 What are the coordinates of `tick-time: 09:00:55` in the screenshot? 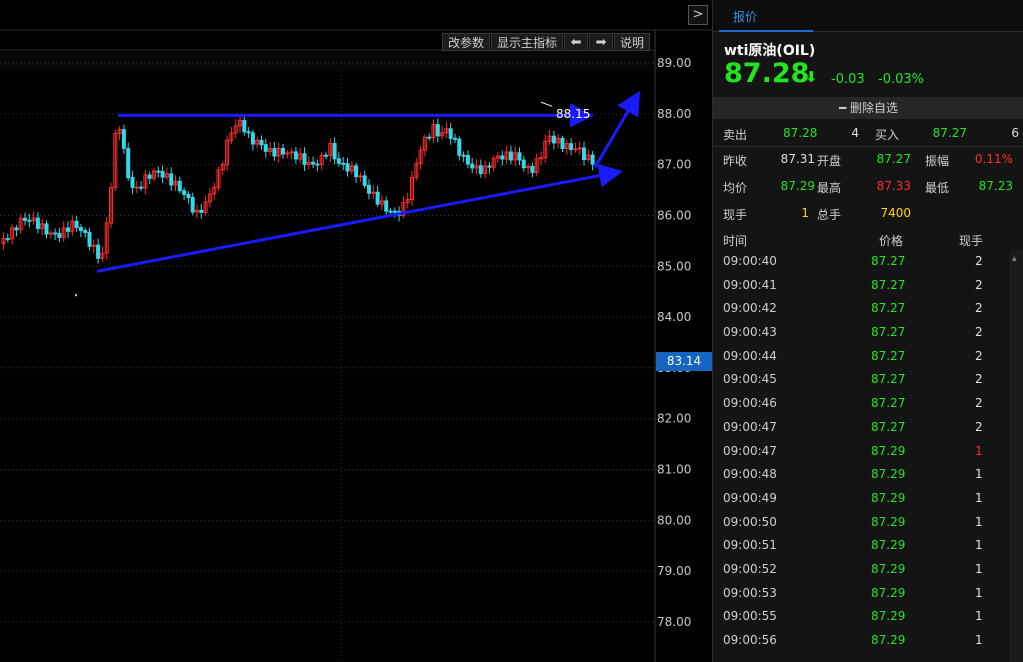 It's located at (750, 616).